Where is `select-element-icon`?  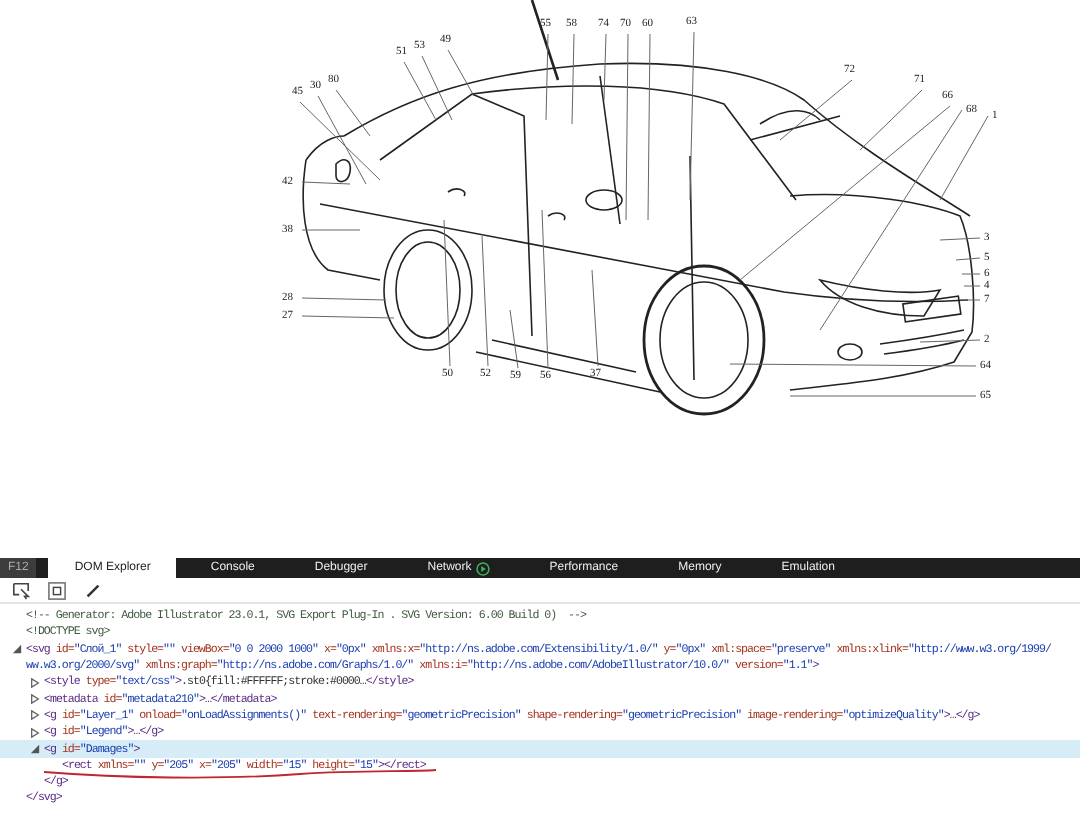
select-element-icon is located at coordinates (21, 590).